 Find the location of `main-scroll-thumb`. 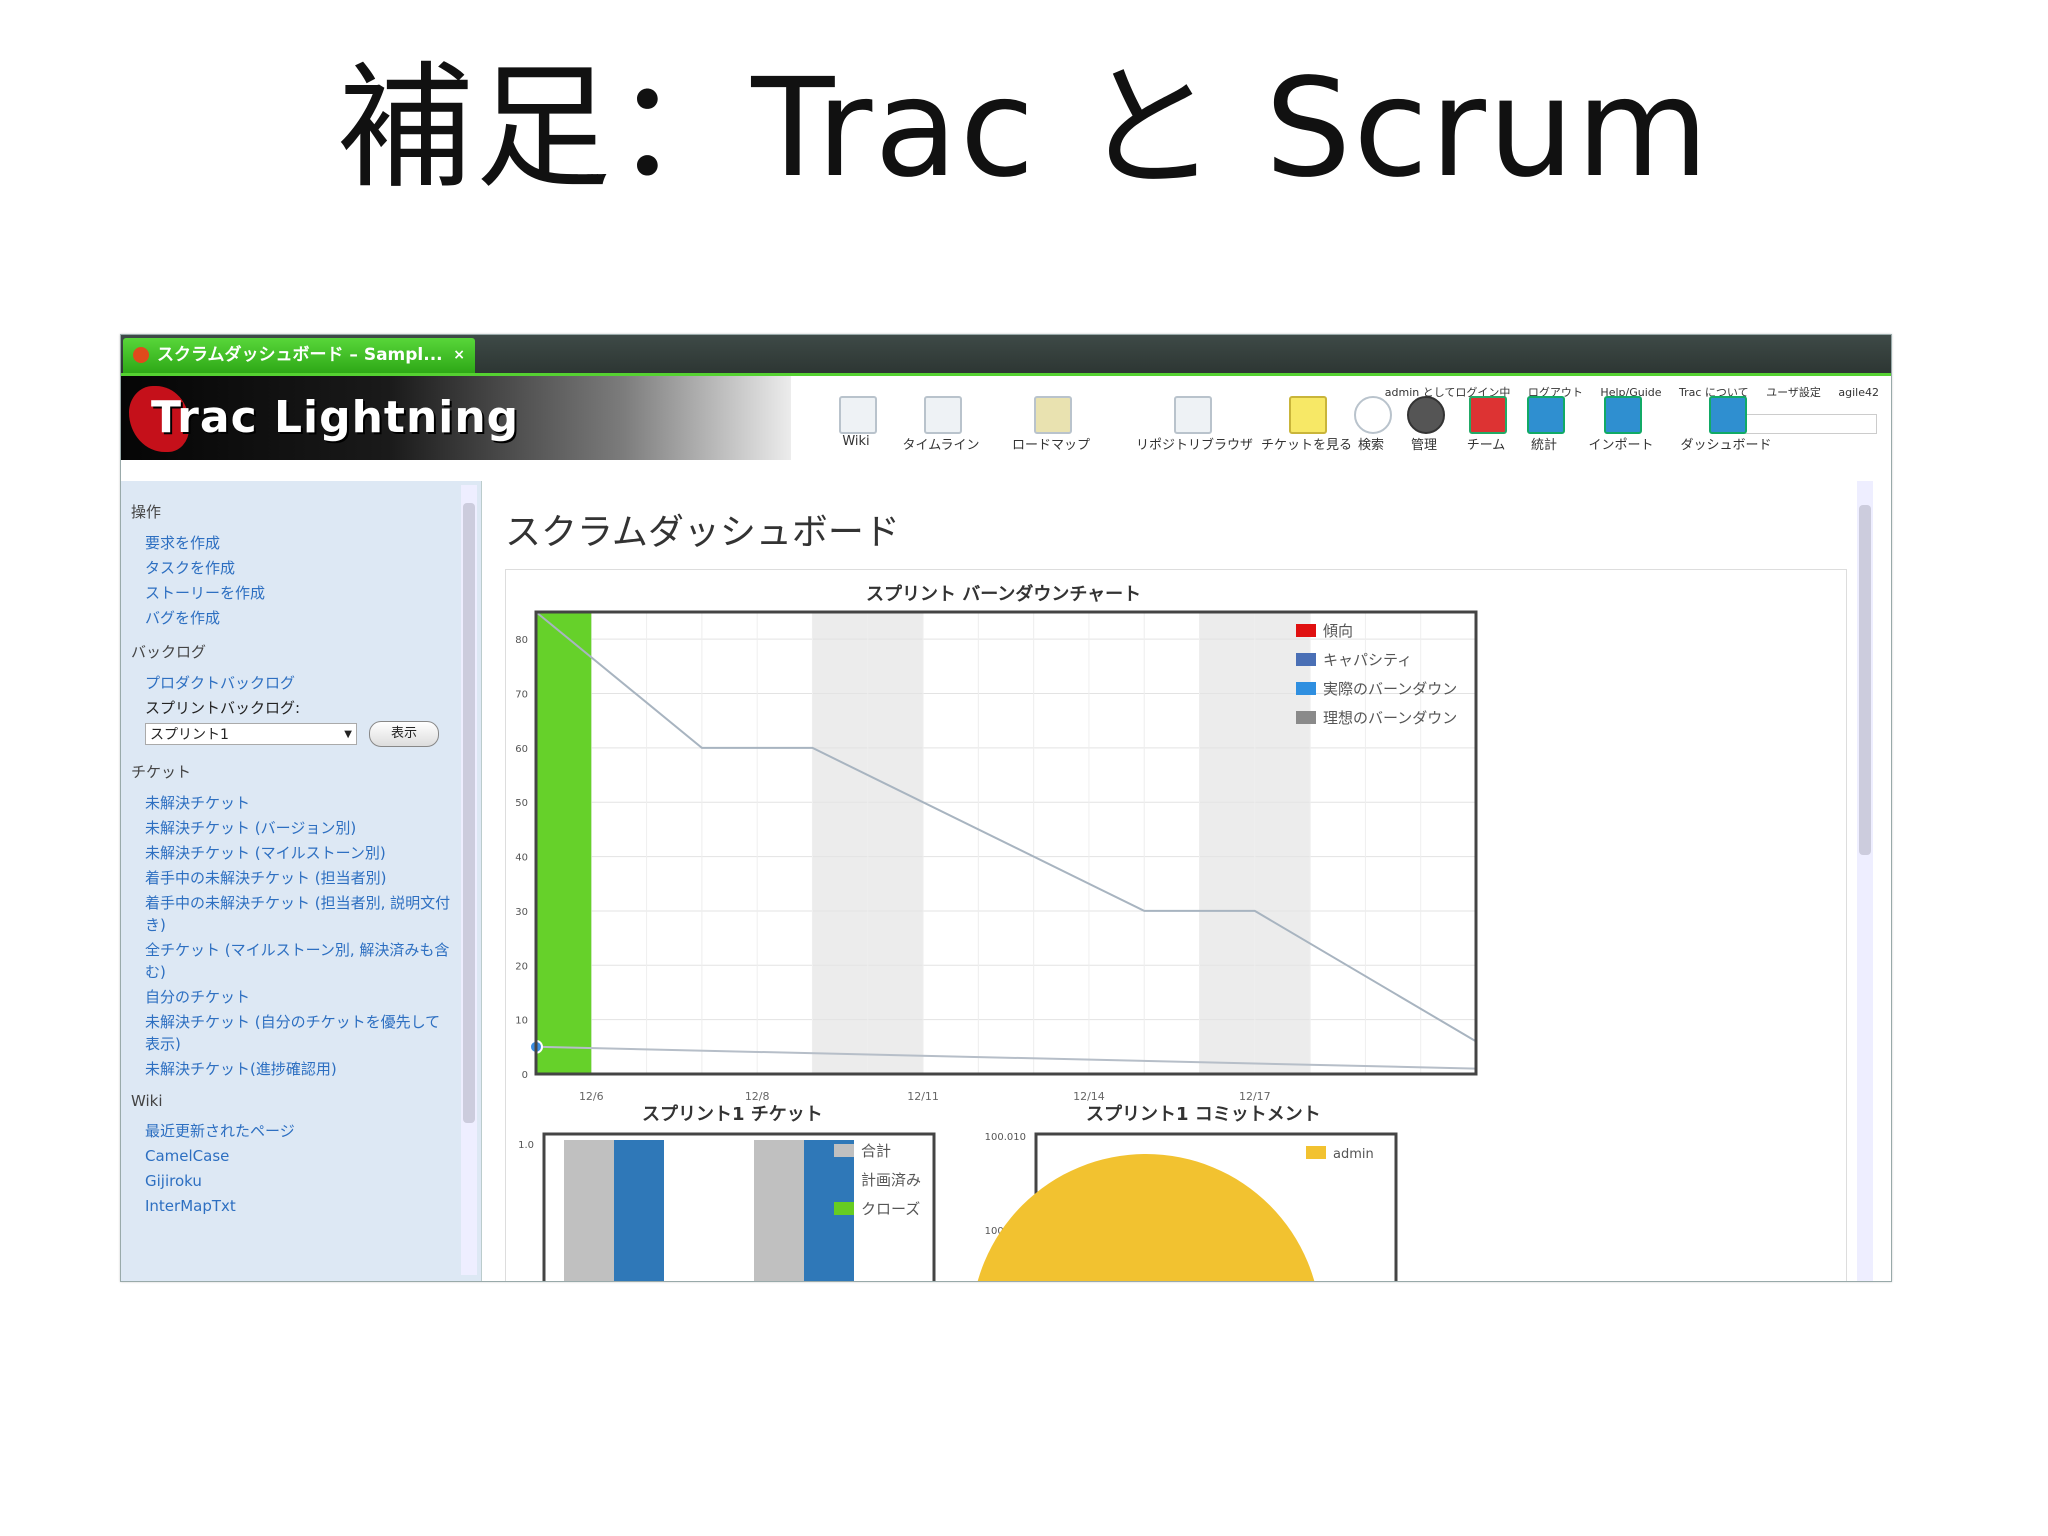

main-scroll-thumb is located at coordinates (1865, 680).